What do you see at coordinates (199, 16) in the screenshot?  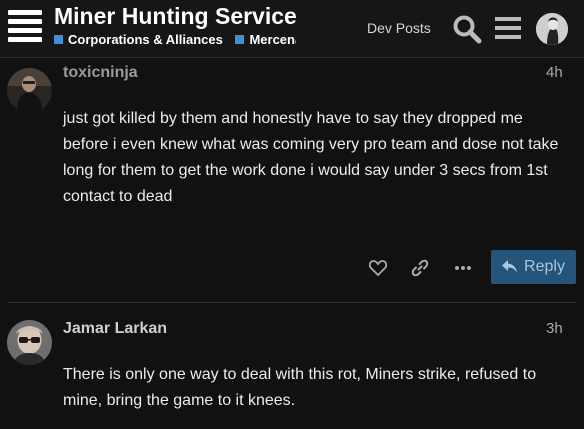 I see `topic-title: Miner Hunting Service` at bounding box center [199, 16].